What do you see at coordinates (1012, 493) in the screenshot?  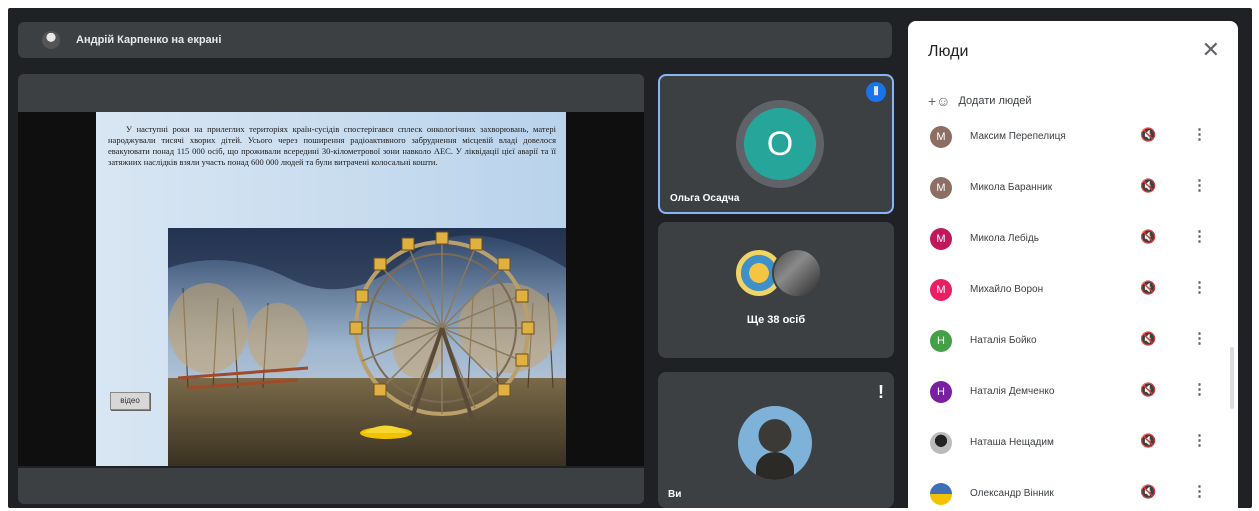 I see `participant-name: Олександр Вінник` at bounding box center [1012, 493].